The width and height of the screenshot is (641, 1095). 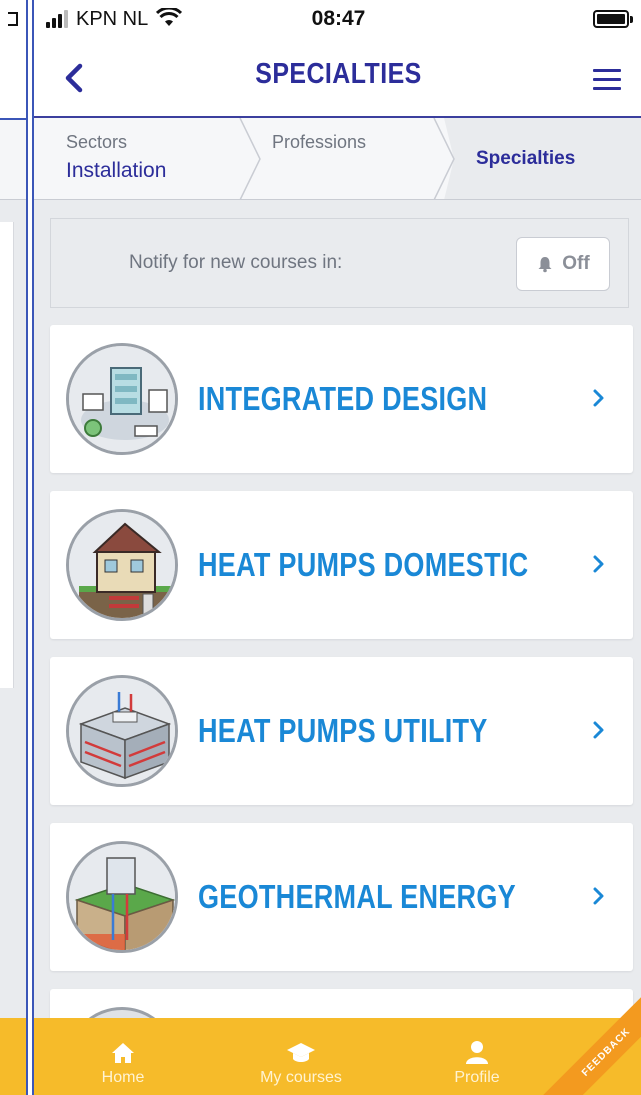 I want to click on specialty-card-heat-pumps-utility: HEAT PUMPS UTILITY, so click(x=341, y=731).